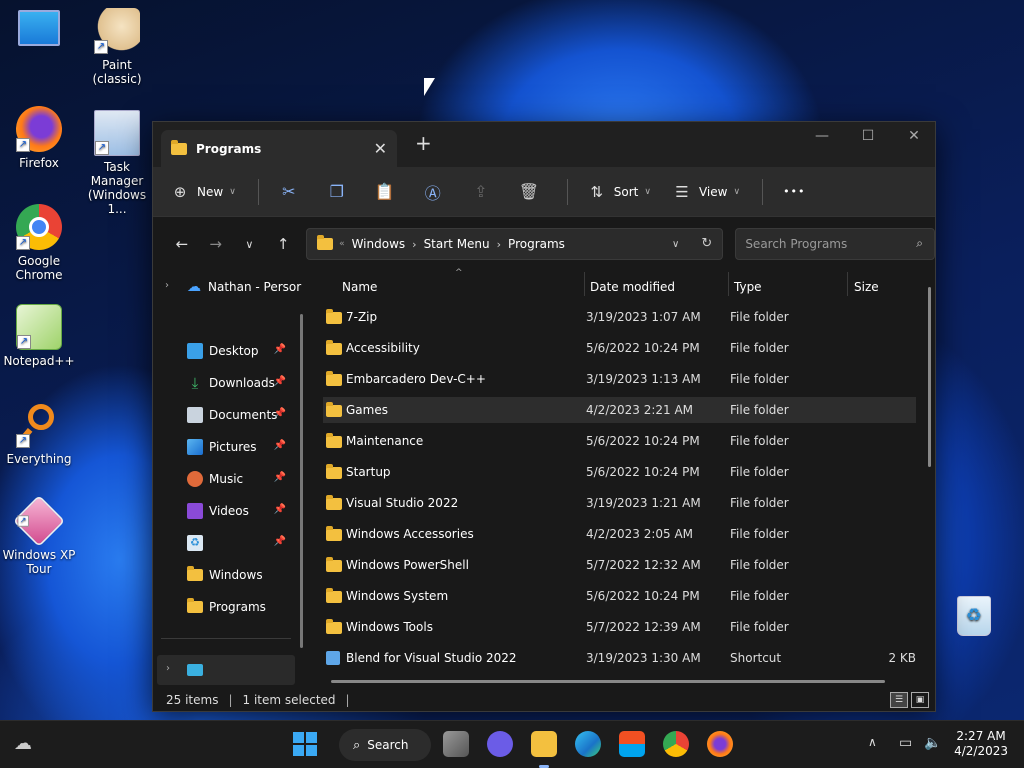 Image resolution: width=1024 pixels, height=768 pixels. What do you see at coordinates (433, 192) in the screenshot?
I see `rename-icon: Ⓐ` at bounding box center [433, 192].